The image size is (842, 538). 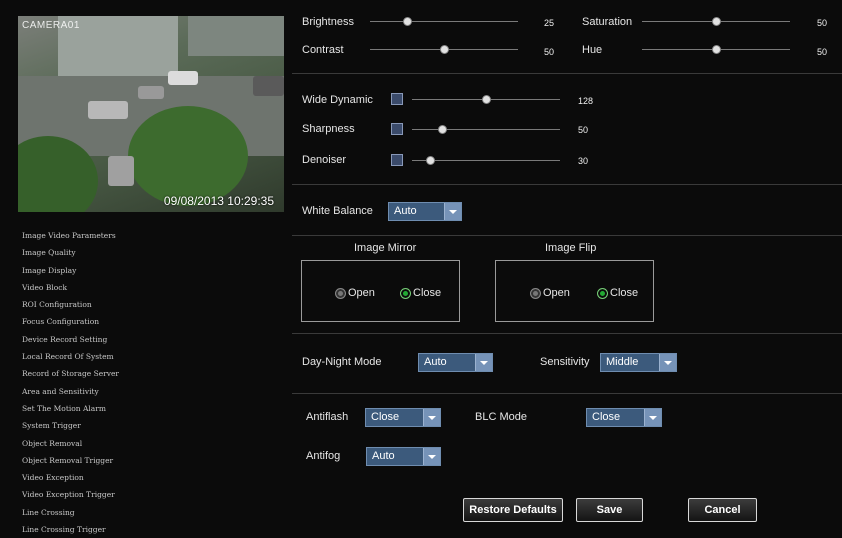 I want to click on denoiser-checkbox, so click(x=397, y=160).